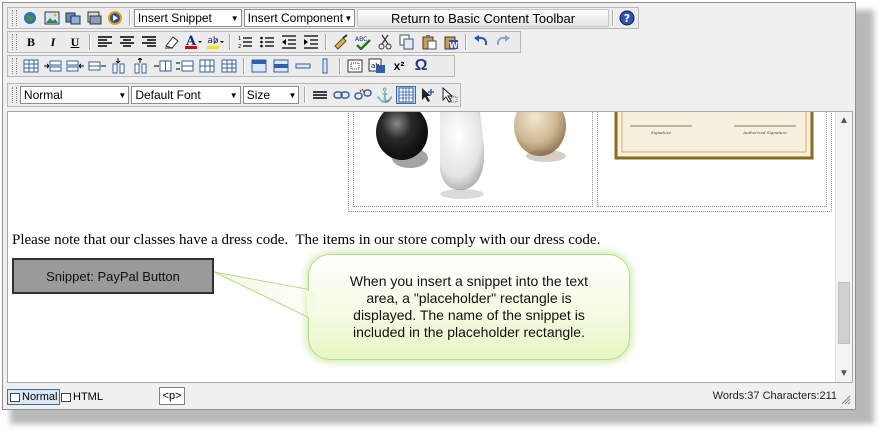  What do you see at coordinates (377, 66) in the screenshot?
I see `view-source-icon: ab` at bounding box center [377, 66].